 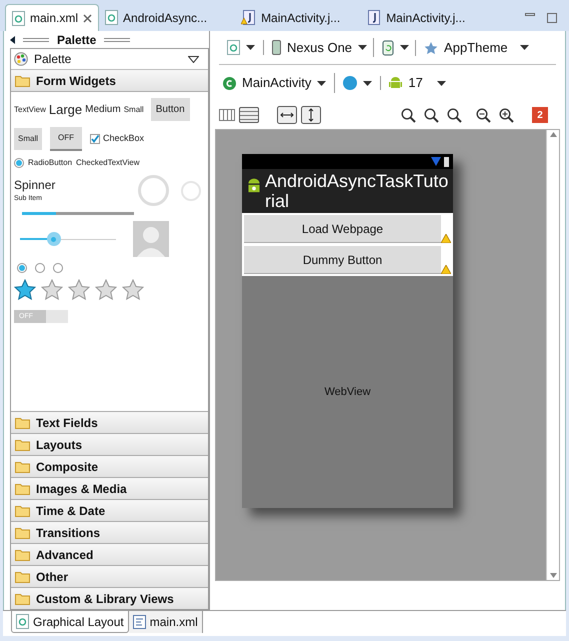 What do you see at coordinates (431, 115) in the screenshot?
I see `zoom-fit-icon` at bounding box center [431, 115].